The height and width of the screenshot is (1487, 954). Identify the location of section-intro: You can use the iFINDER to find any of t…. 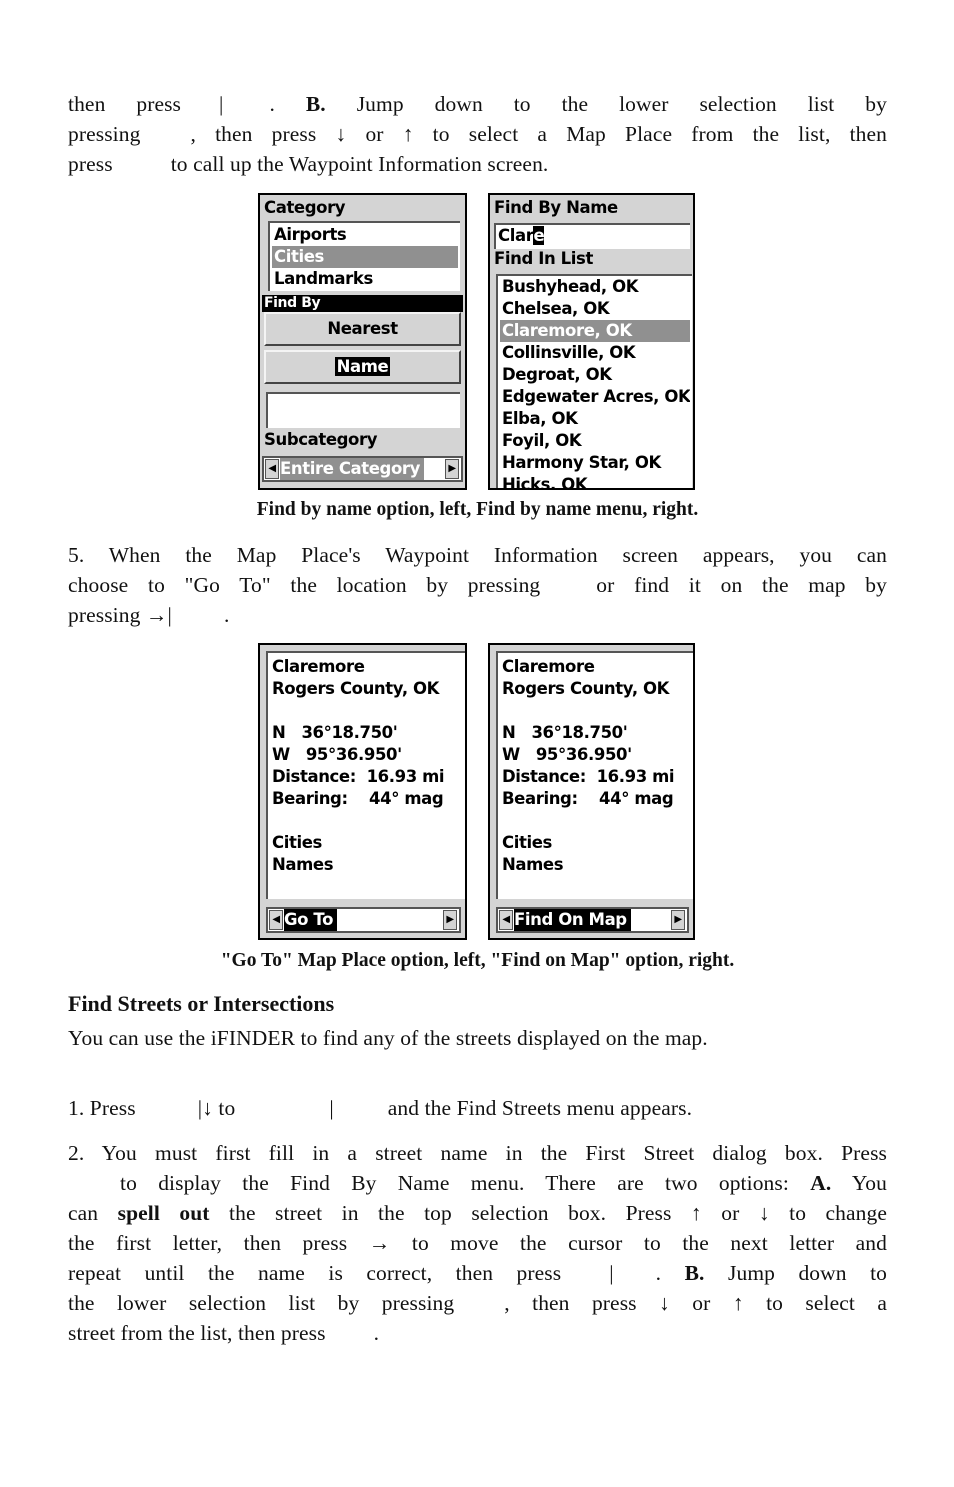
(477, 1038).